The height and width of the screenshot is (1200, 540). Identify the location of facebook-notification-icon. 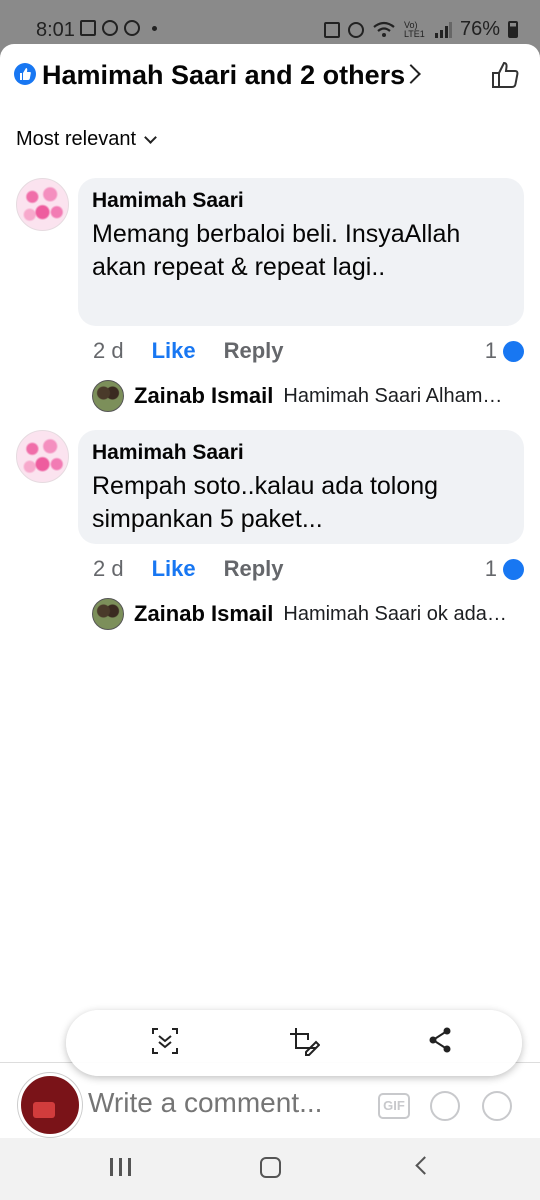
(110, 28).